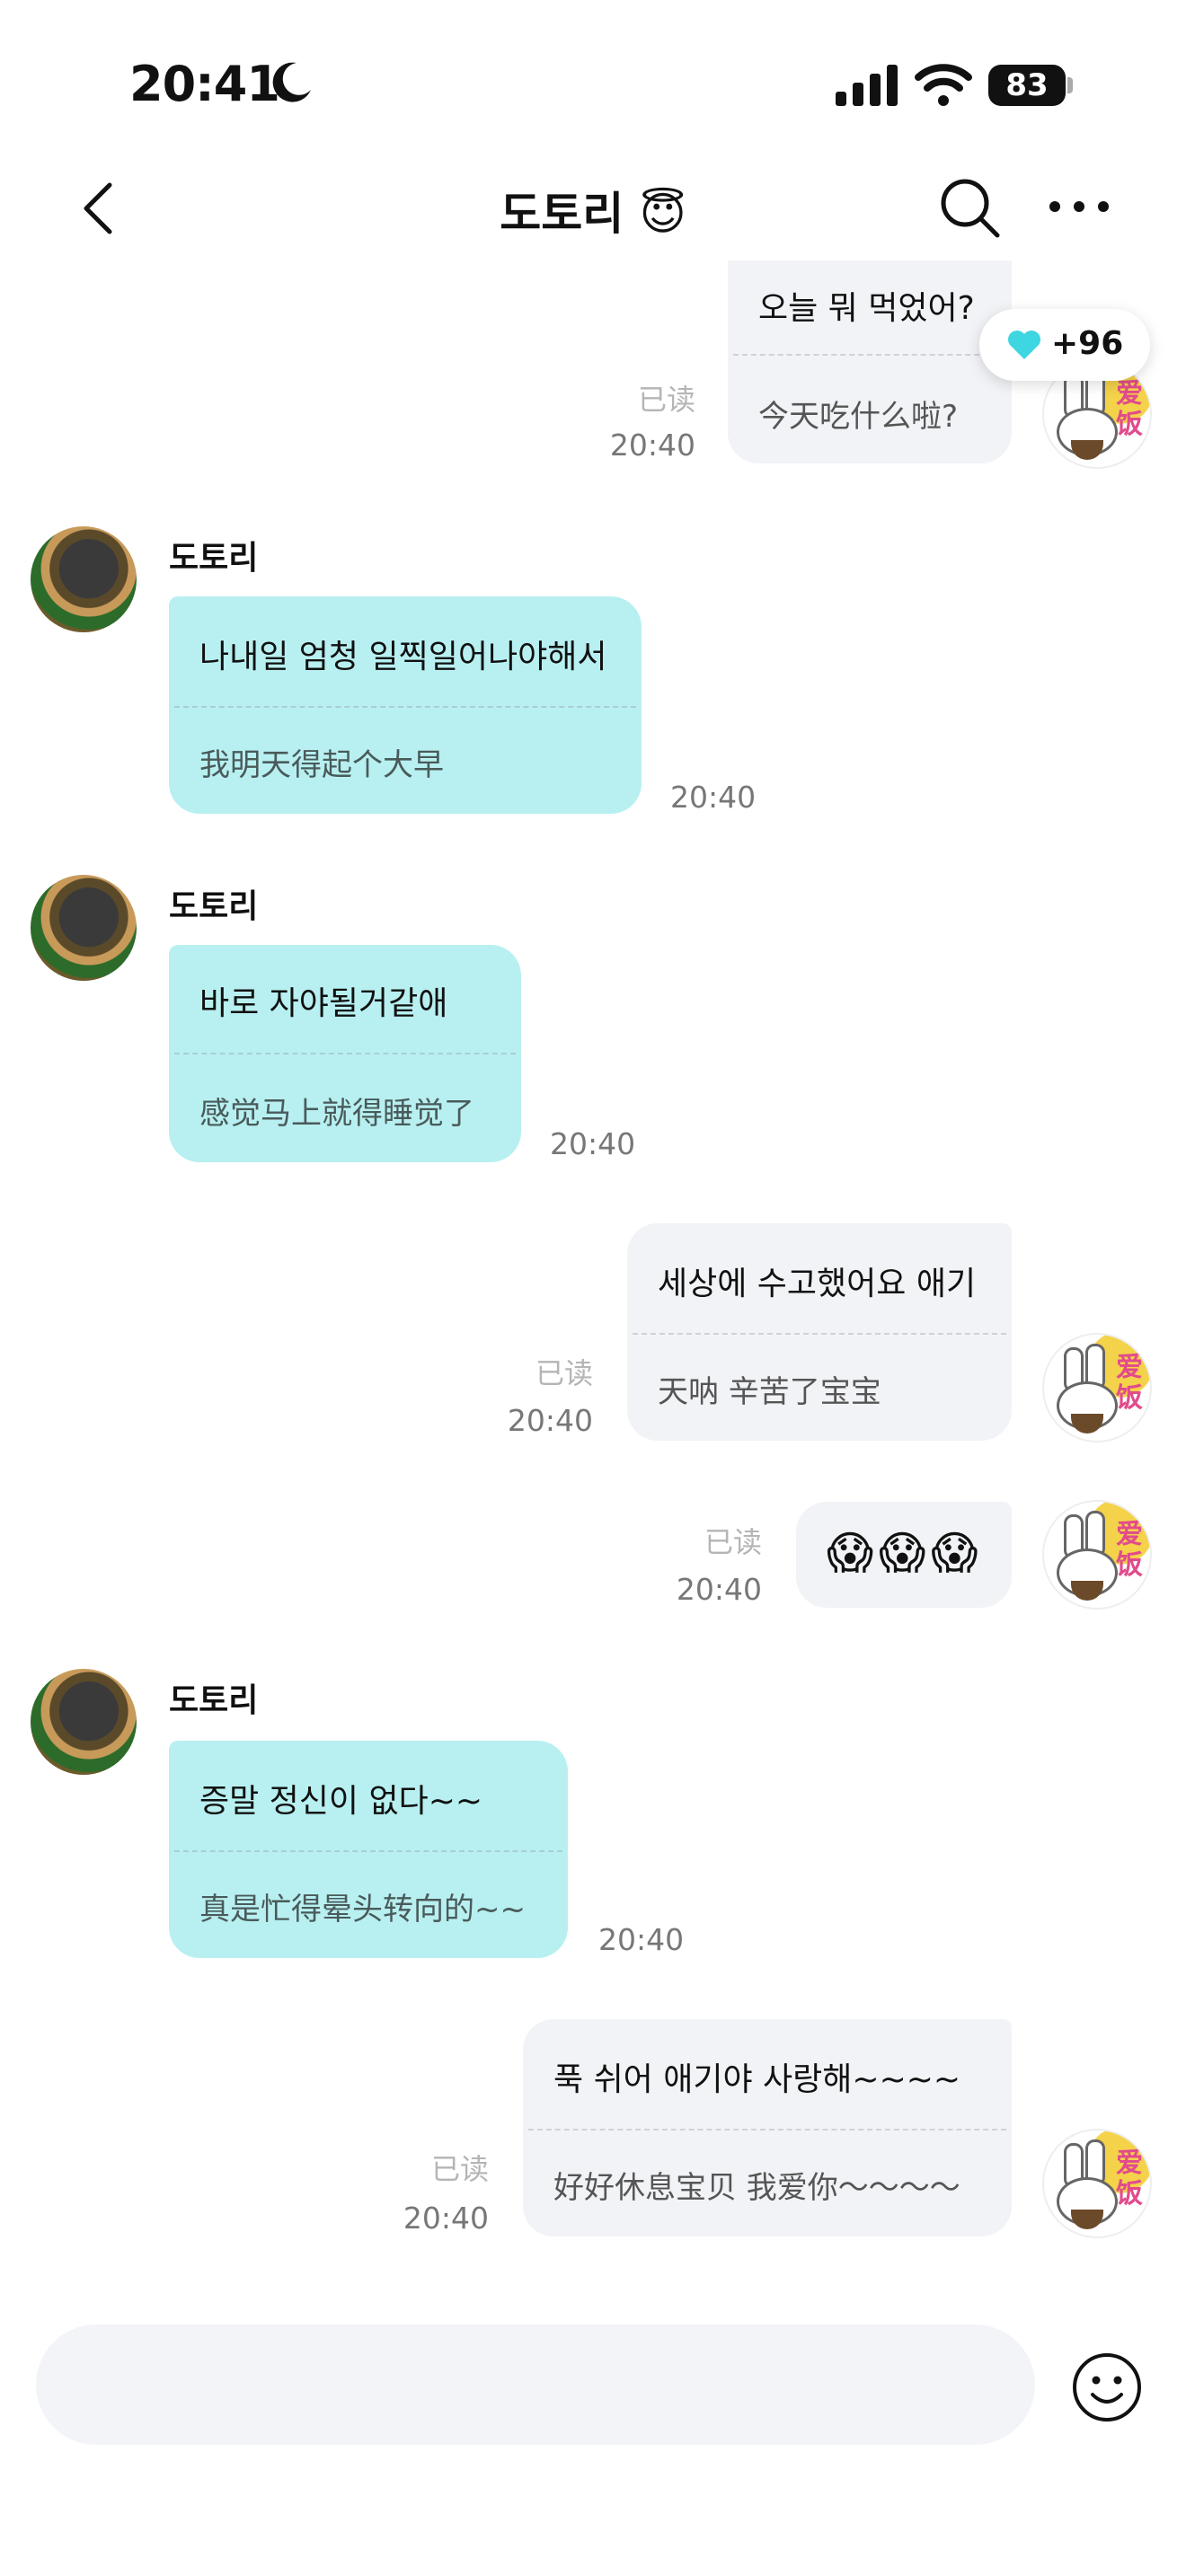 The image size is (1186, 2576). I want to click on message-emoji: 😱😱😱, so click(905, 1553).